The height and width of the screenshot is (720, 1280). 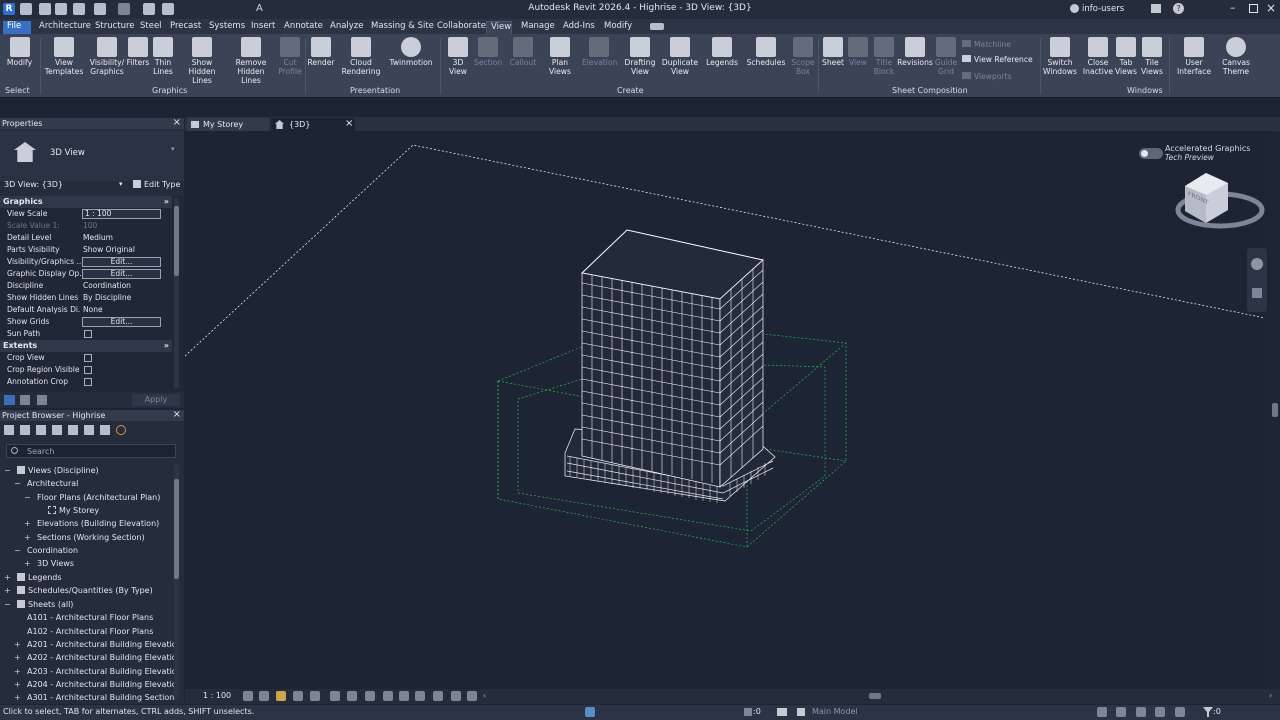 What do you see at coordinates (1098, 56) in the screenshot?
I see `close-inactive-button: Close Inactive` at bounding box center [1098, 56].